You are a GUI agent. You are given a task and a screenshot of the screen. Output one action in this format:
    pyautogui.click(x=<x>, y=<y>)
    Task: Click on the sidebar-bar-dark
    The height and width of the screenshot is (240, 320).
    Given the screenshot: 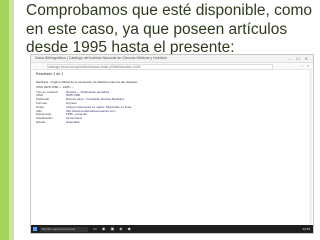 What is the action you would take?
    pyautogui.click(x=4, y=120)
    